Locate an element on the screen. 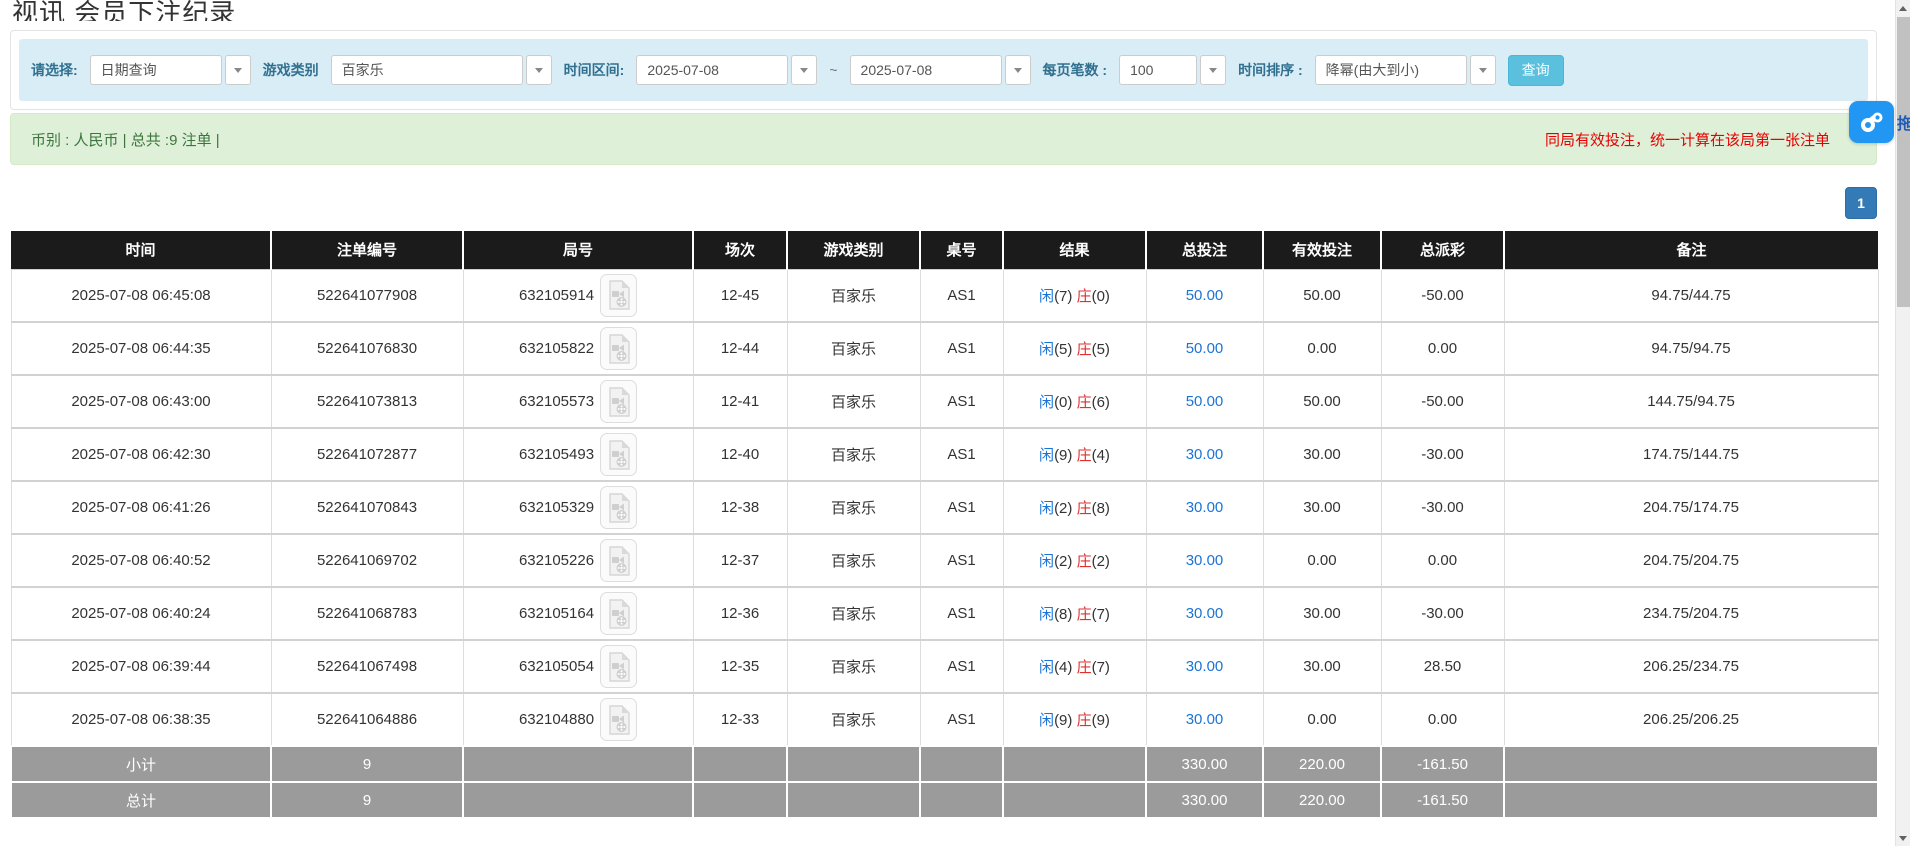 The height and width of the screenshot is (846, 1910). cell-result: 闲(4) 庄(7) is located at coordinates (1074, 666).